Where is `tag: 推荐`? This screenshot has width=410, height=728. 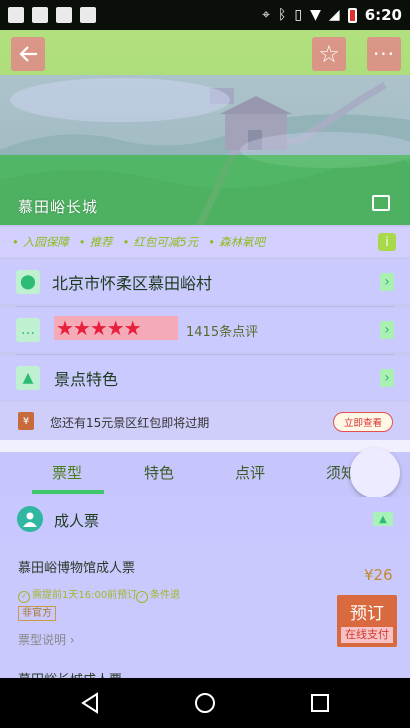 tag: 推荐 is located at coordinates (96, 242).